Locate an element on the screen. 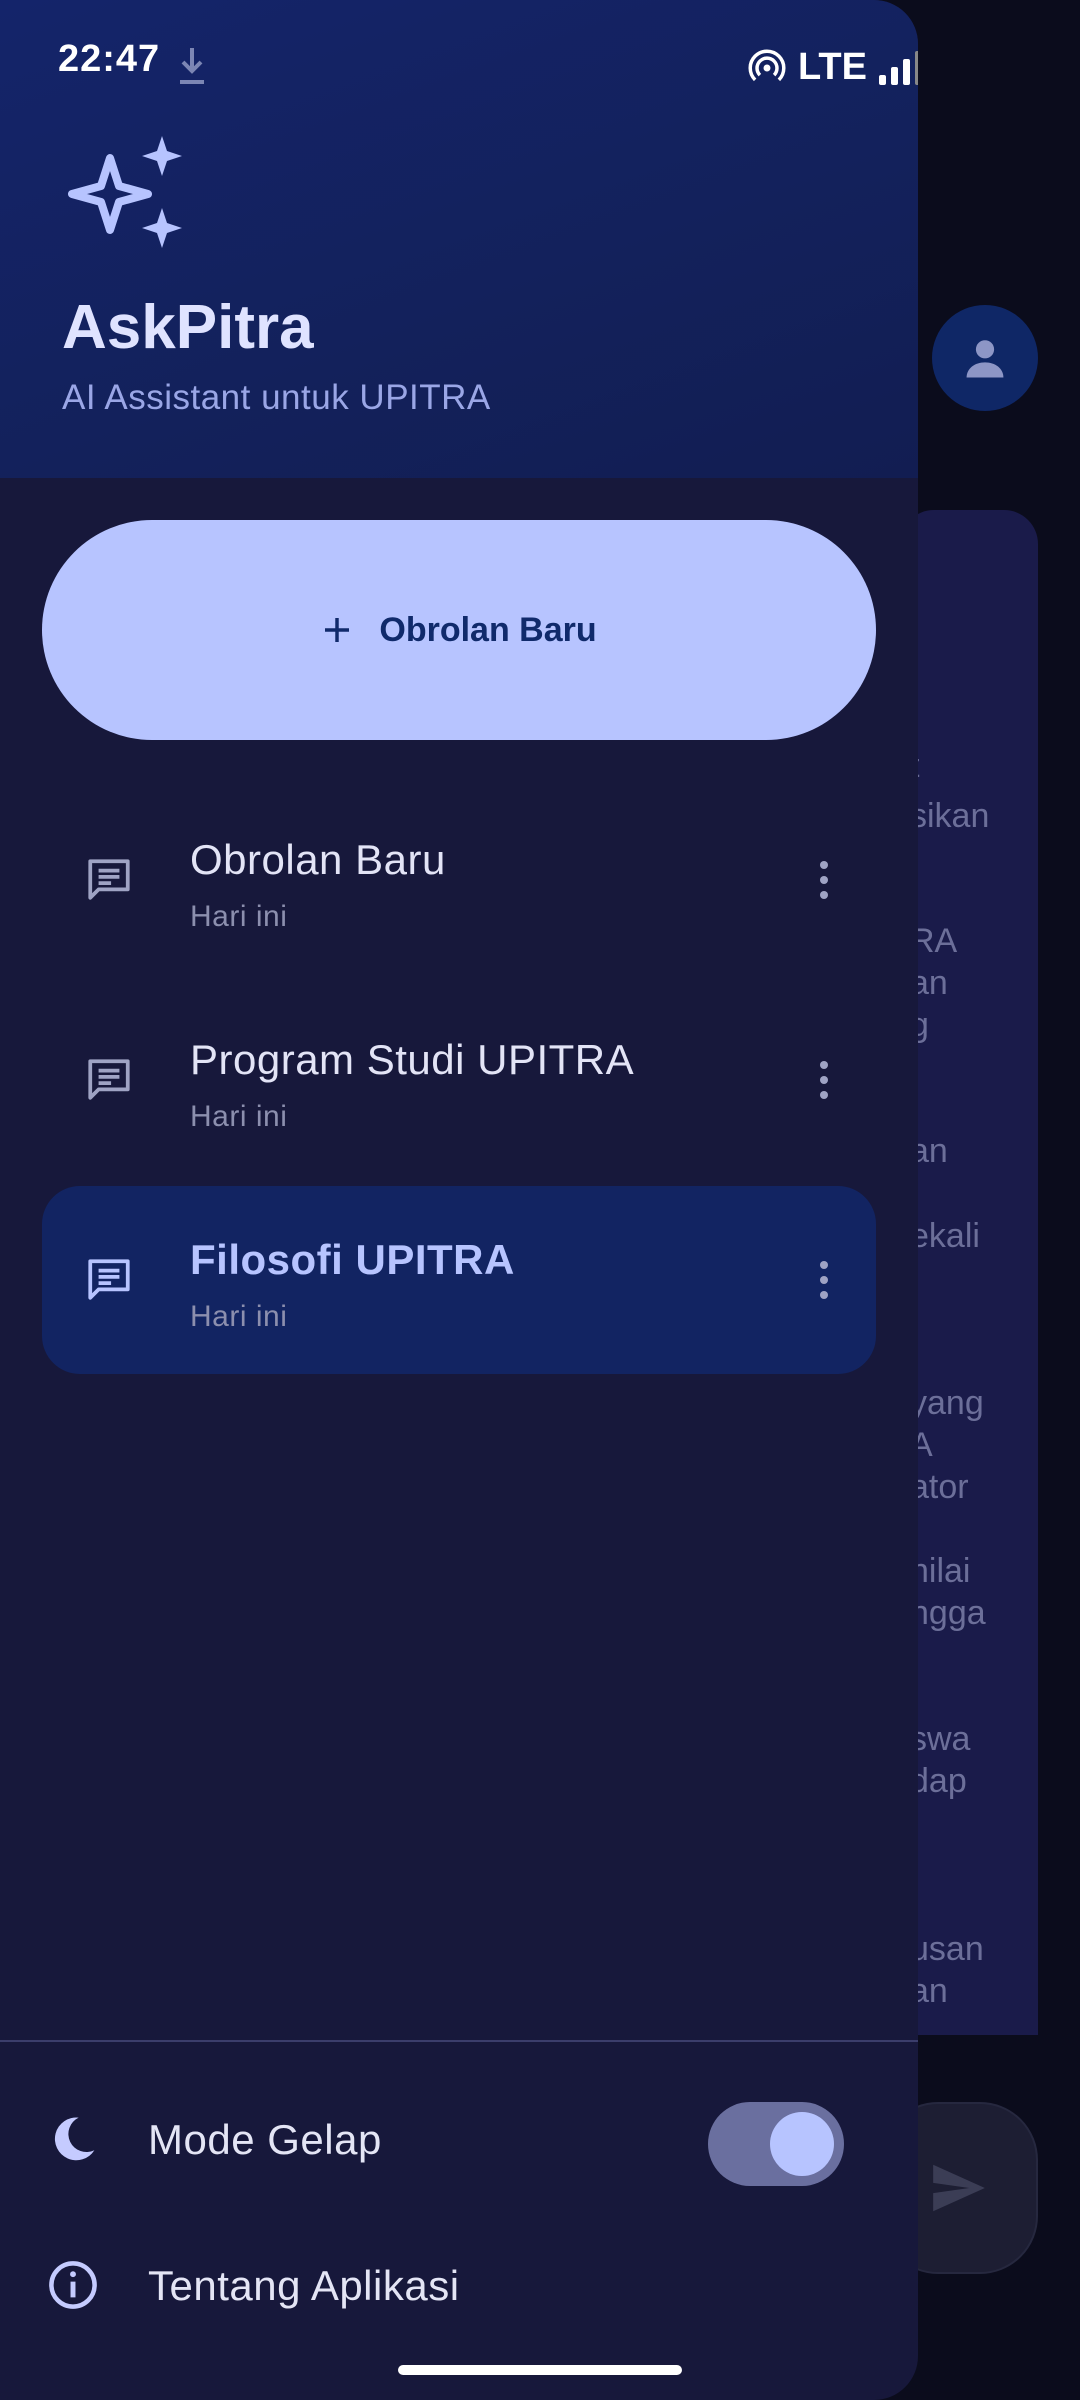 This screenshot has width=1080, height=2400. conversation-item-active: Filosofi UPITRA Hari ini is located at coordinates (459, 1280).